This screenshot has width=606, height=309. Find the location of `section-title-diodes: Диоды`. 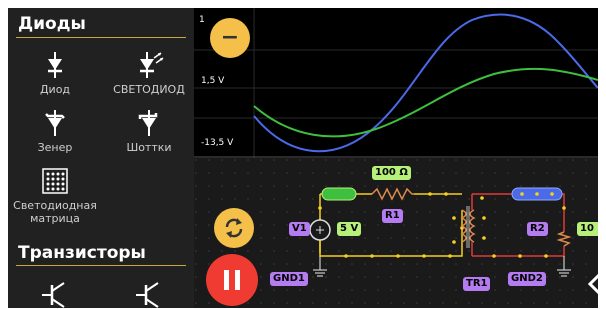

section-title-diodes: Диоды is located at coordinates (52, 24).